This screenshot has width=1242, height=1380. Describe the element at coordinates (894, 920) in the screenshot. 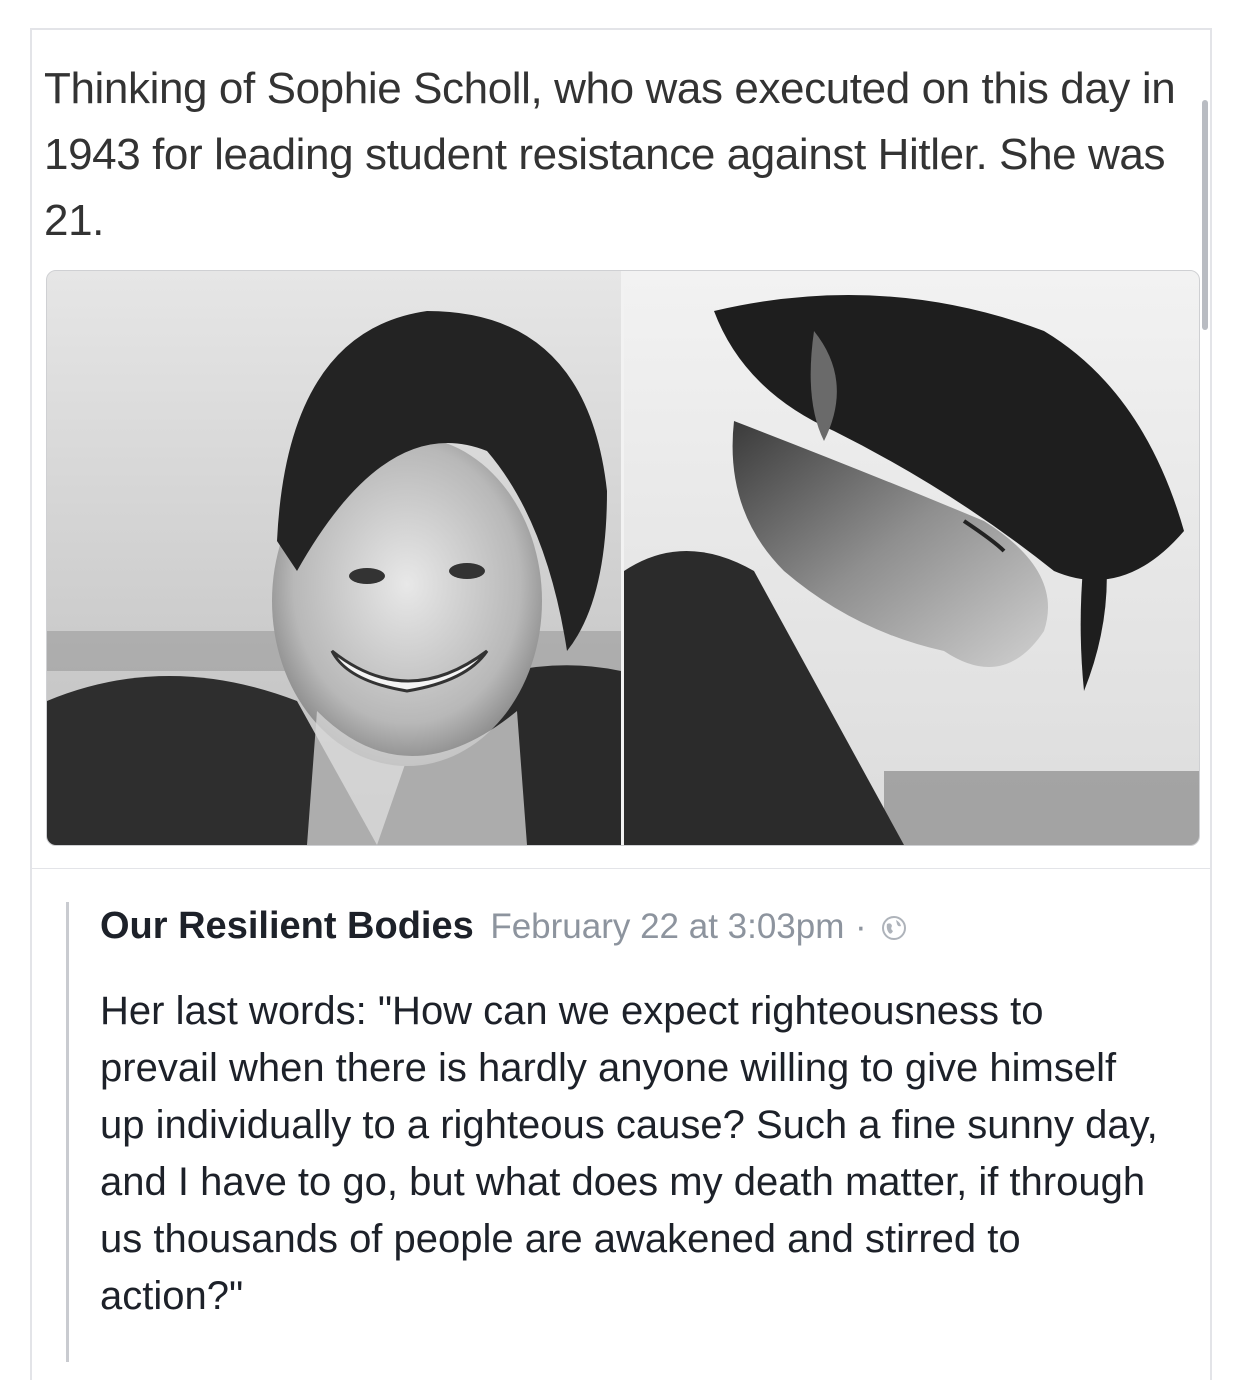

I see `globe-icon` at that location.